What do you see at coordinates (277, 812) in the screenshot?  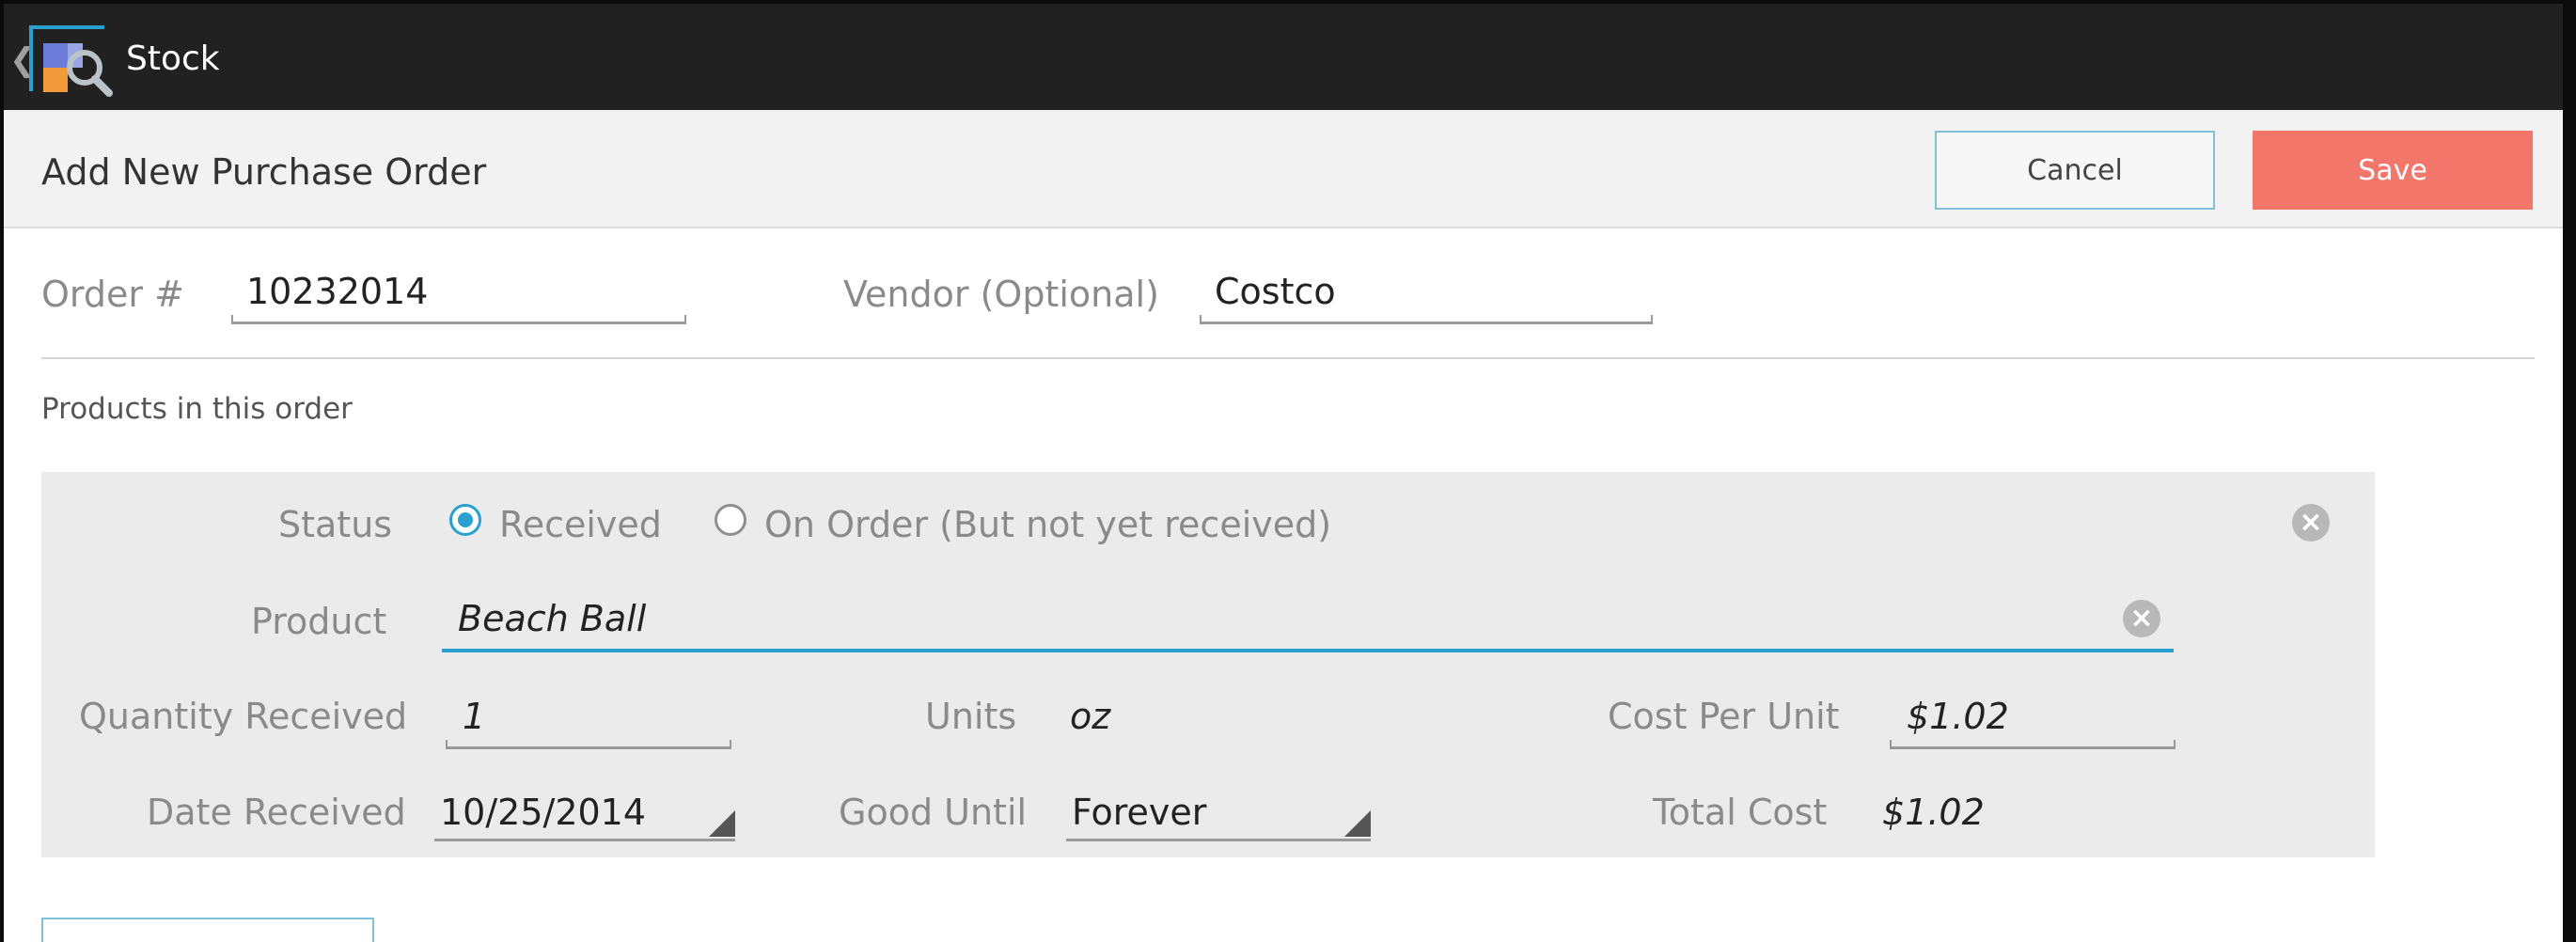 I see `date-received-label: Date Received` at bounding box center [277, 812].